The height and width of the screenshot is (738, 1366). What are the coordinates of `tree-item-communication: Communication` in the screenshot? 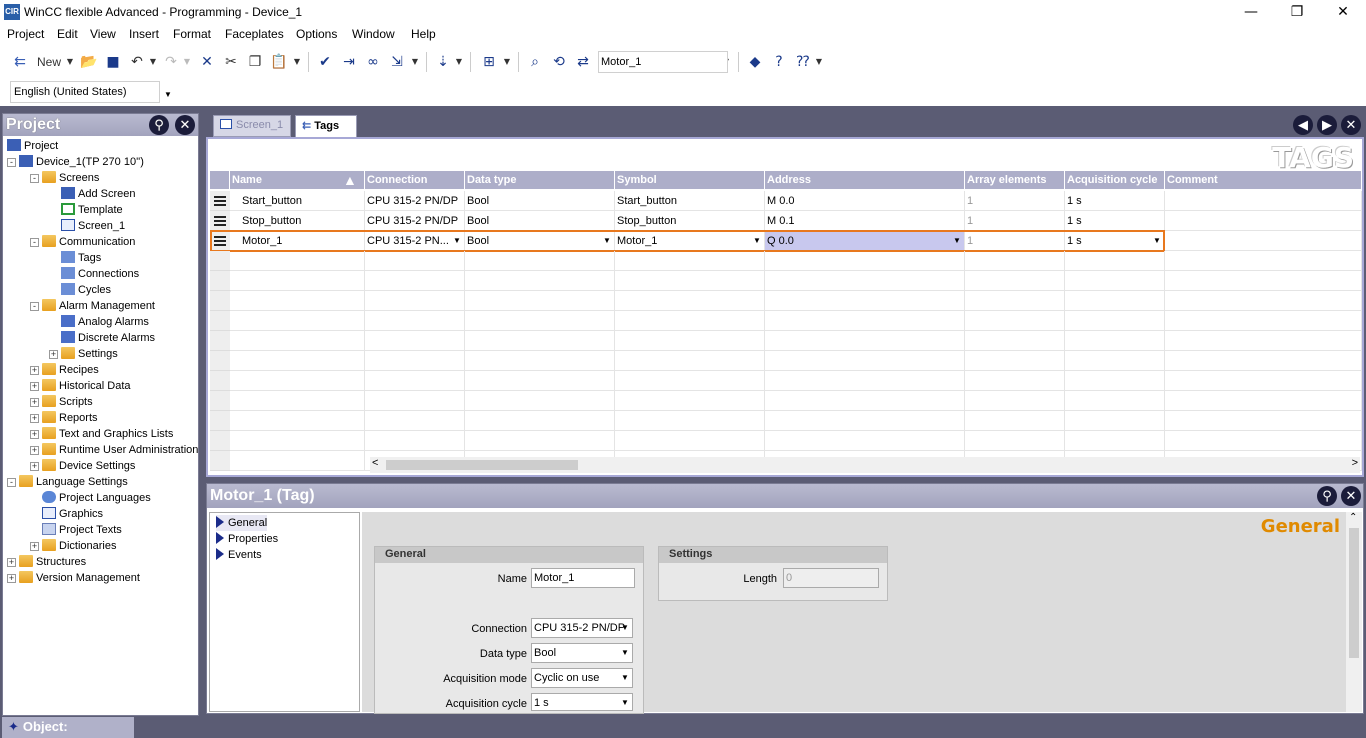 It's located at (88, 242).